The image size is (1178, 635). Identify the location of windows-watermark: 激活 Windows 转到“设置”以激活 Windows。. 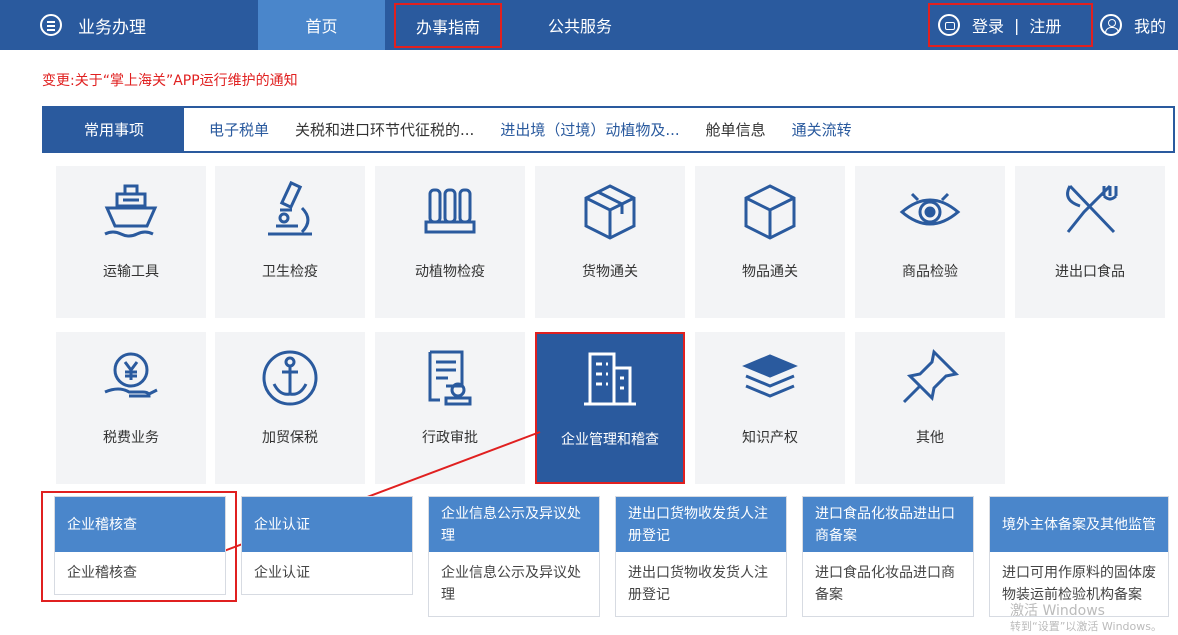
(1086, 619).